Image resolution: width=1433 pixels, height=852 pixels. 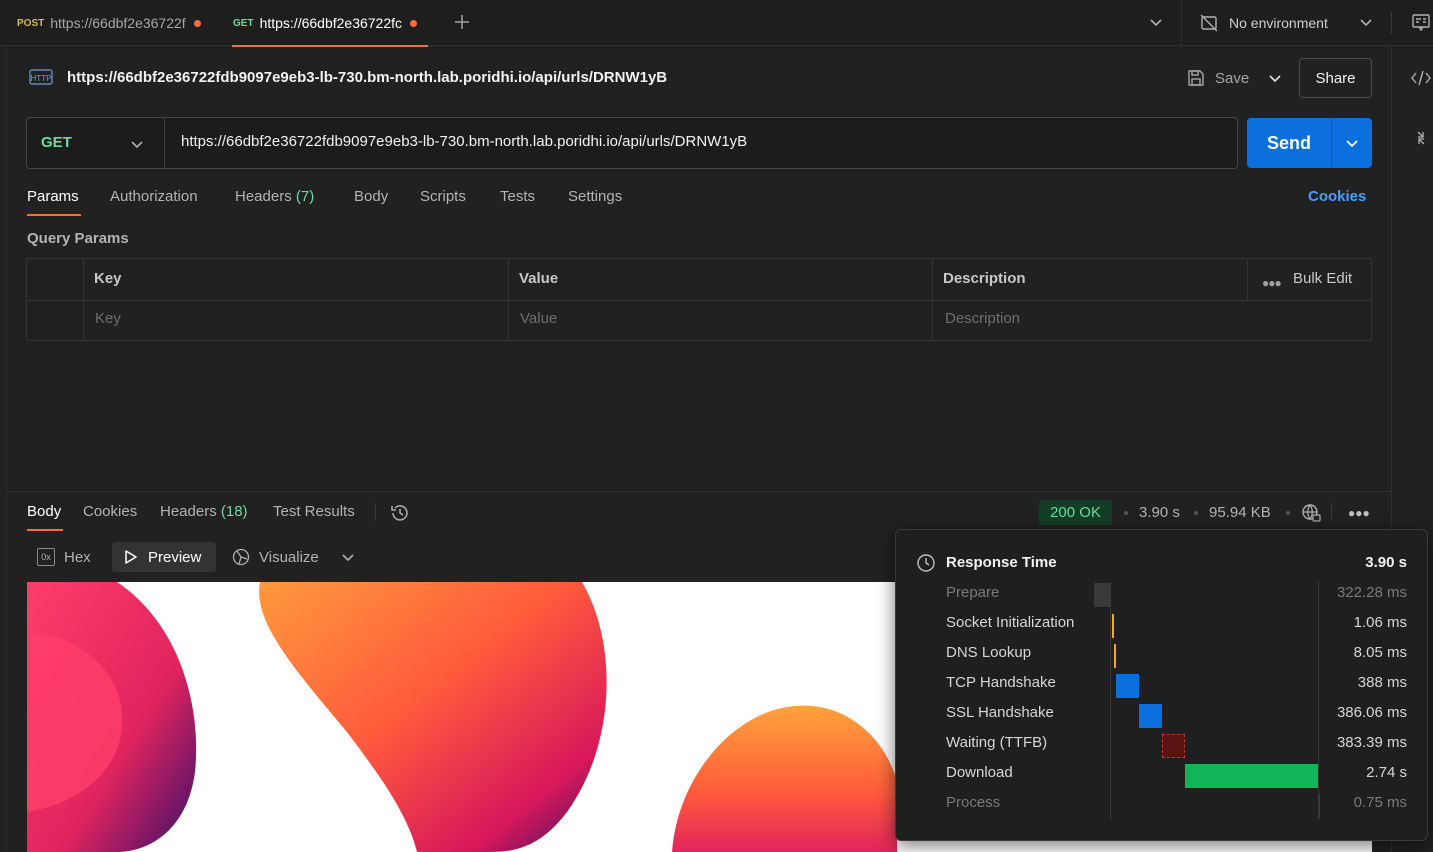 What do you see at coordinates (699, 300) in the screenshot?
I see `table-row-divider` at bounding box center [699, 300].